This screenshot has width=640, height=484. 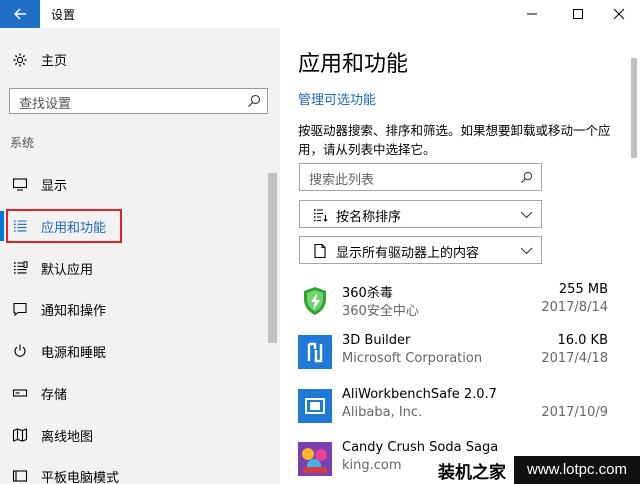 What do you see at coordinates (20, 59) in the screenshot?
I see `gear-icon` at bounding box center [20, 59].